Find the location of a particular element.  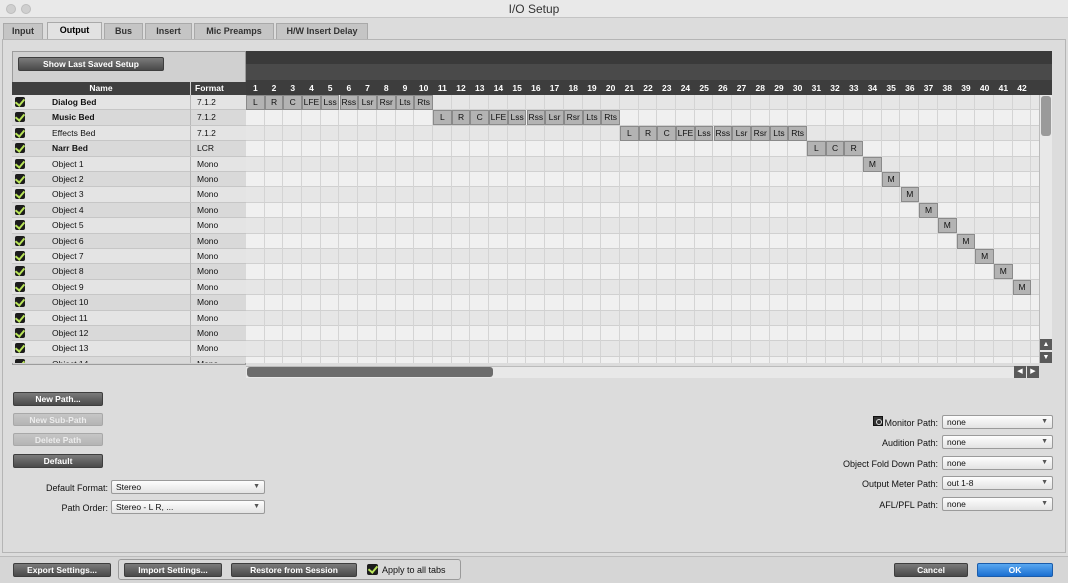

format-column-header: Format is located at coordinates (218, 88).